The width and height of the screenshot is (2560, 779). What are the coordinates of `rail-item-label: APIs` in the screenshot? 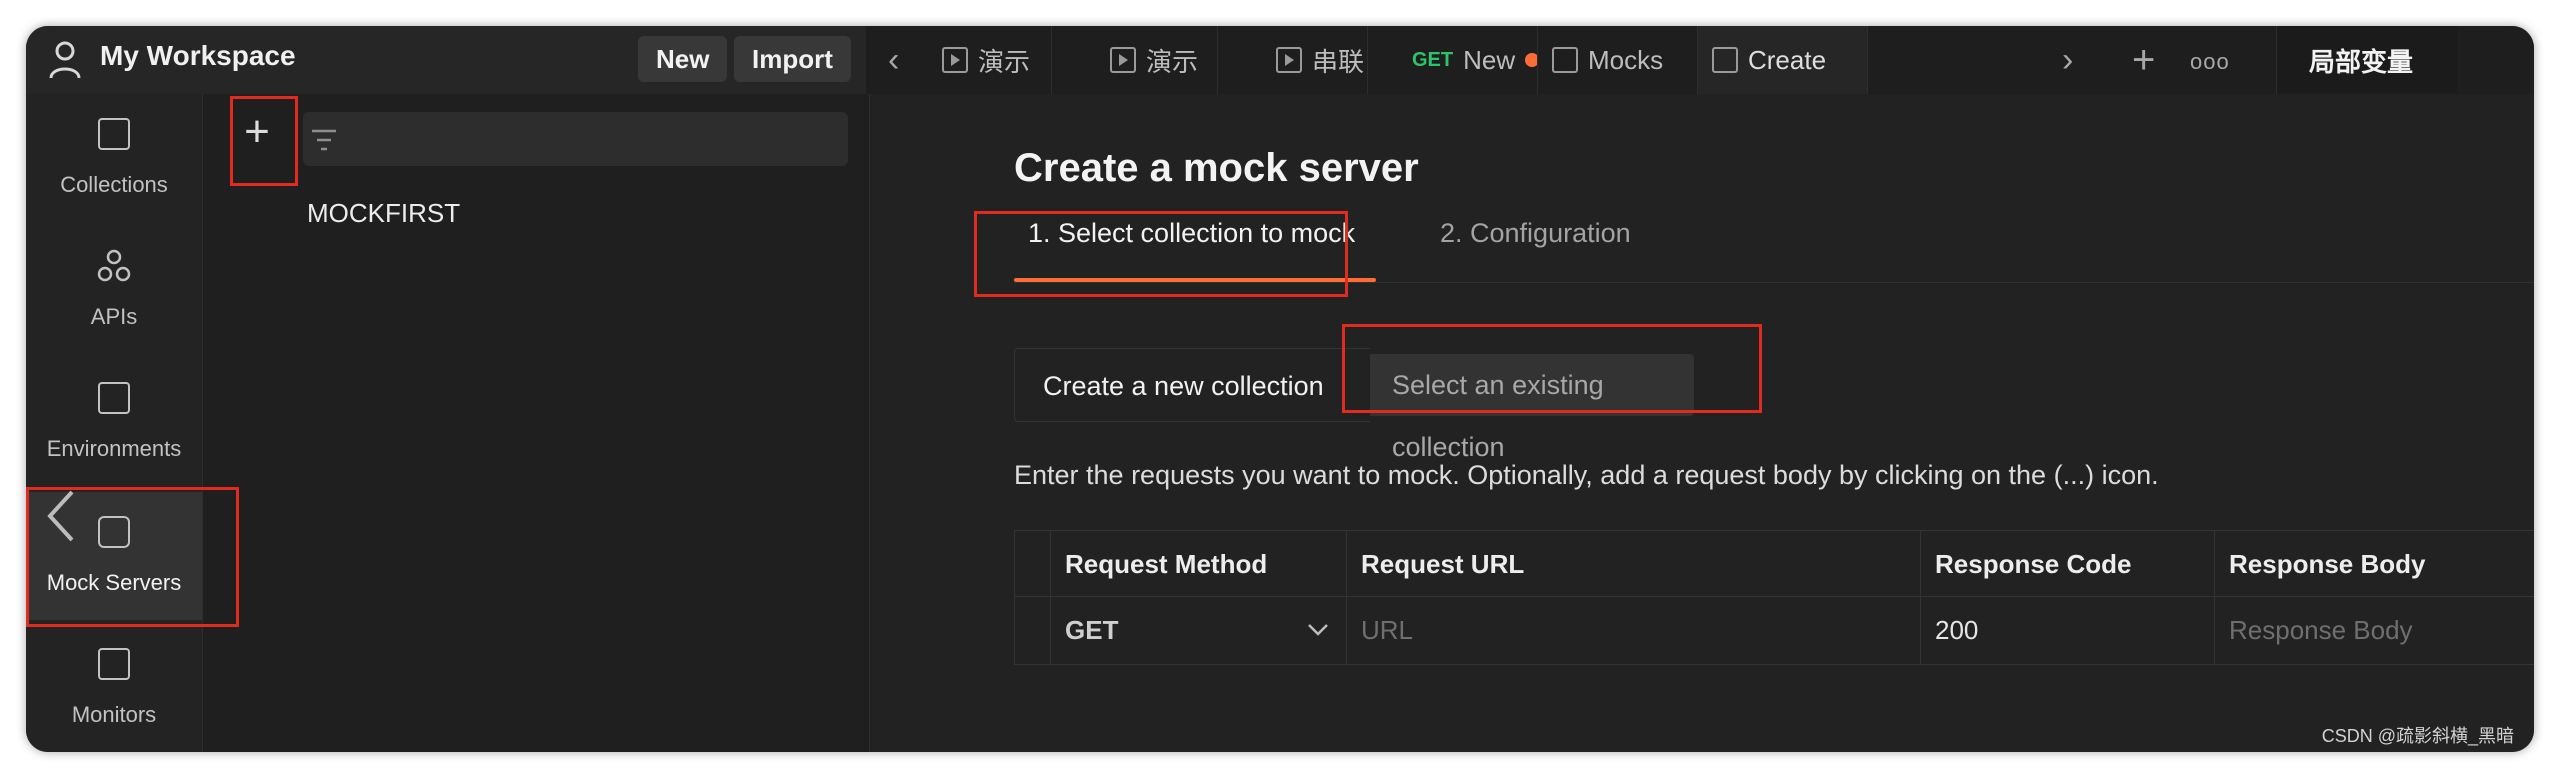 It's located at (114, 316).